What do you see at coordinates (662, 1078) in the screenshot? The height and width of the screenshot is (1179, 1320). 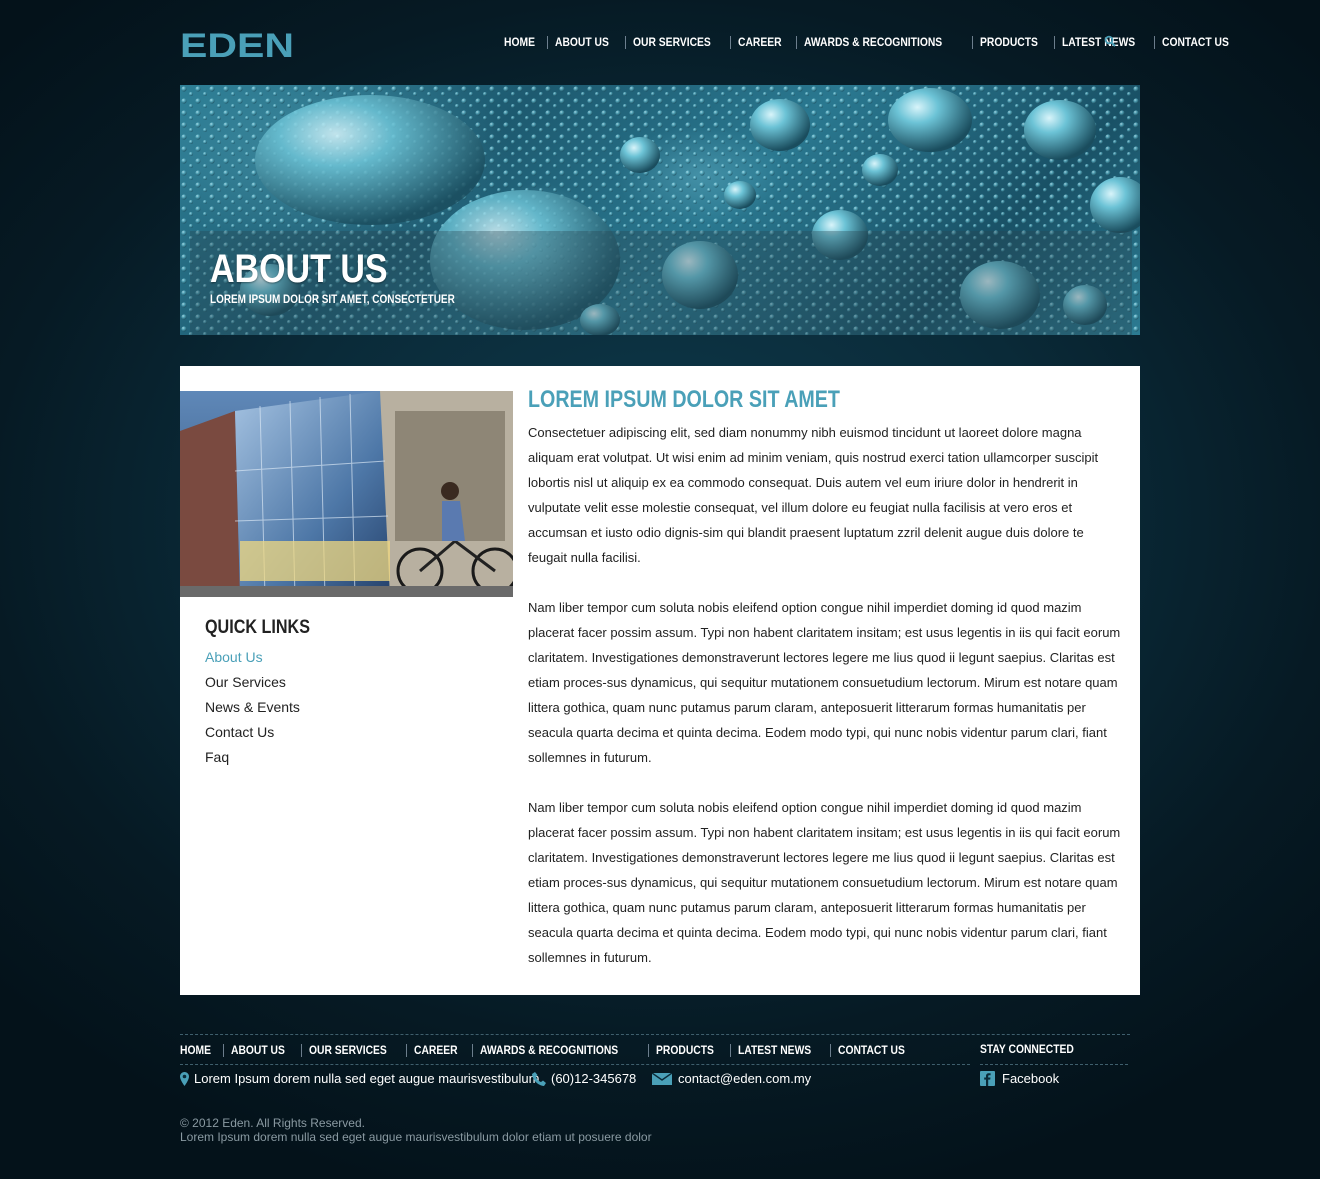 I see `mail-icon` at bounding box center [662, 1078].